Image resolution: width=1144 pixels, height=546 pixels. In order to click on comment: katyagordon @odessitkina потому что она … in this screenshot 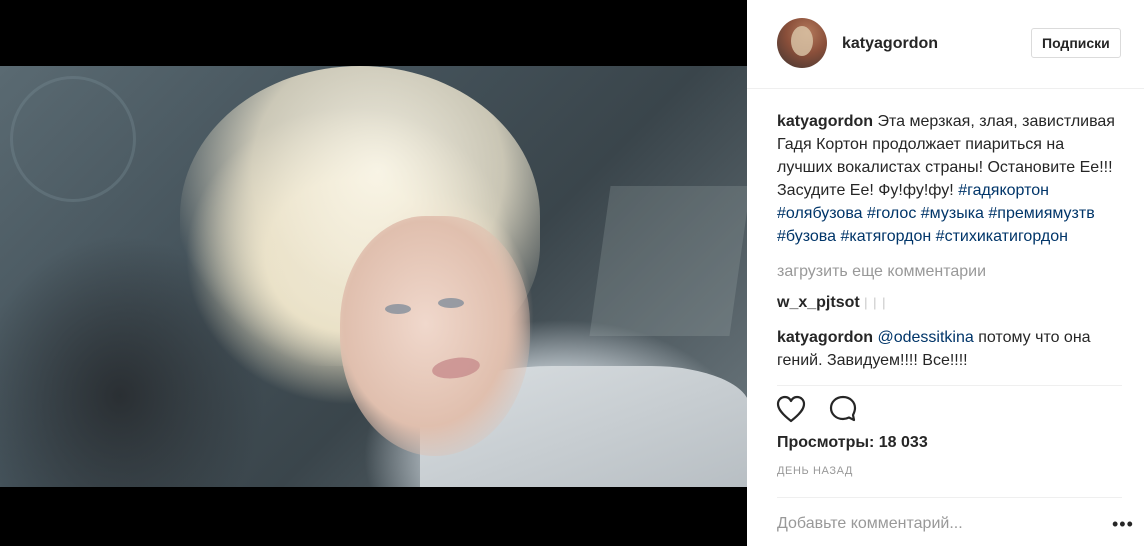, I will do `click(949, 349)`.